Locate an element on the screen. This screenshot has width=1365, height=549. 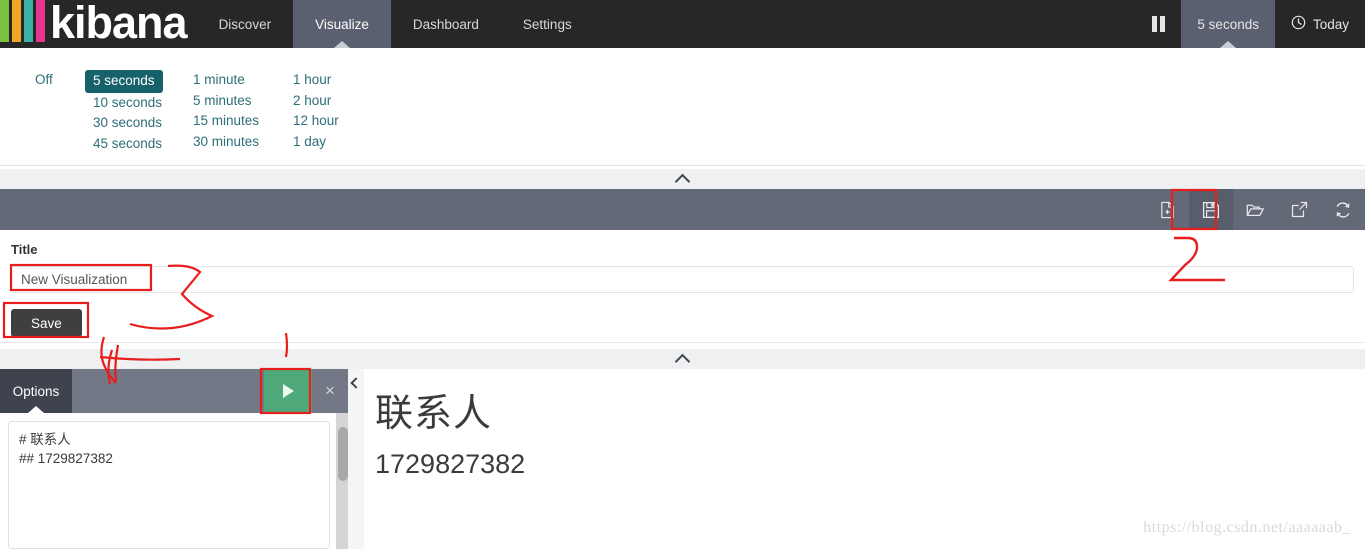
interval-option-30-minutes: 30 minutes is located at coordinates (240, 142).